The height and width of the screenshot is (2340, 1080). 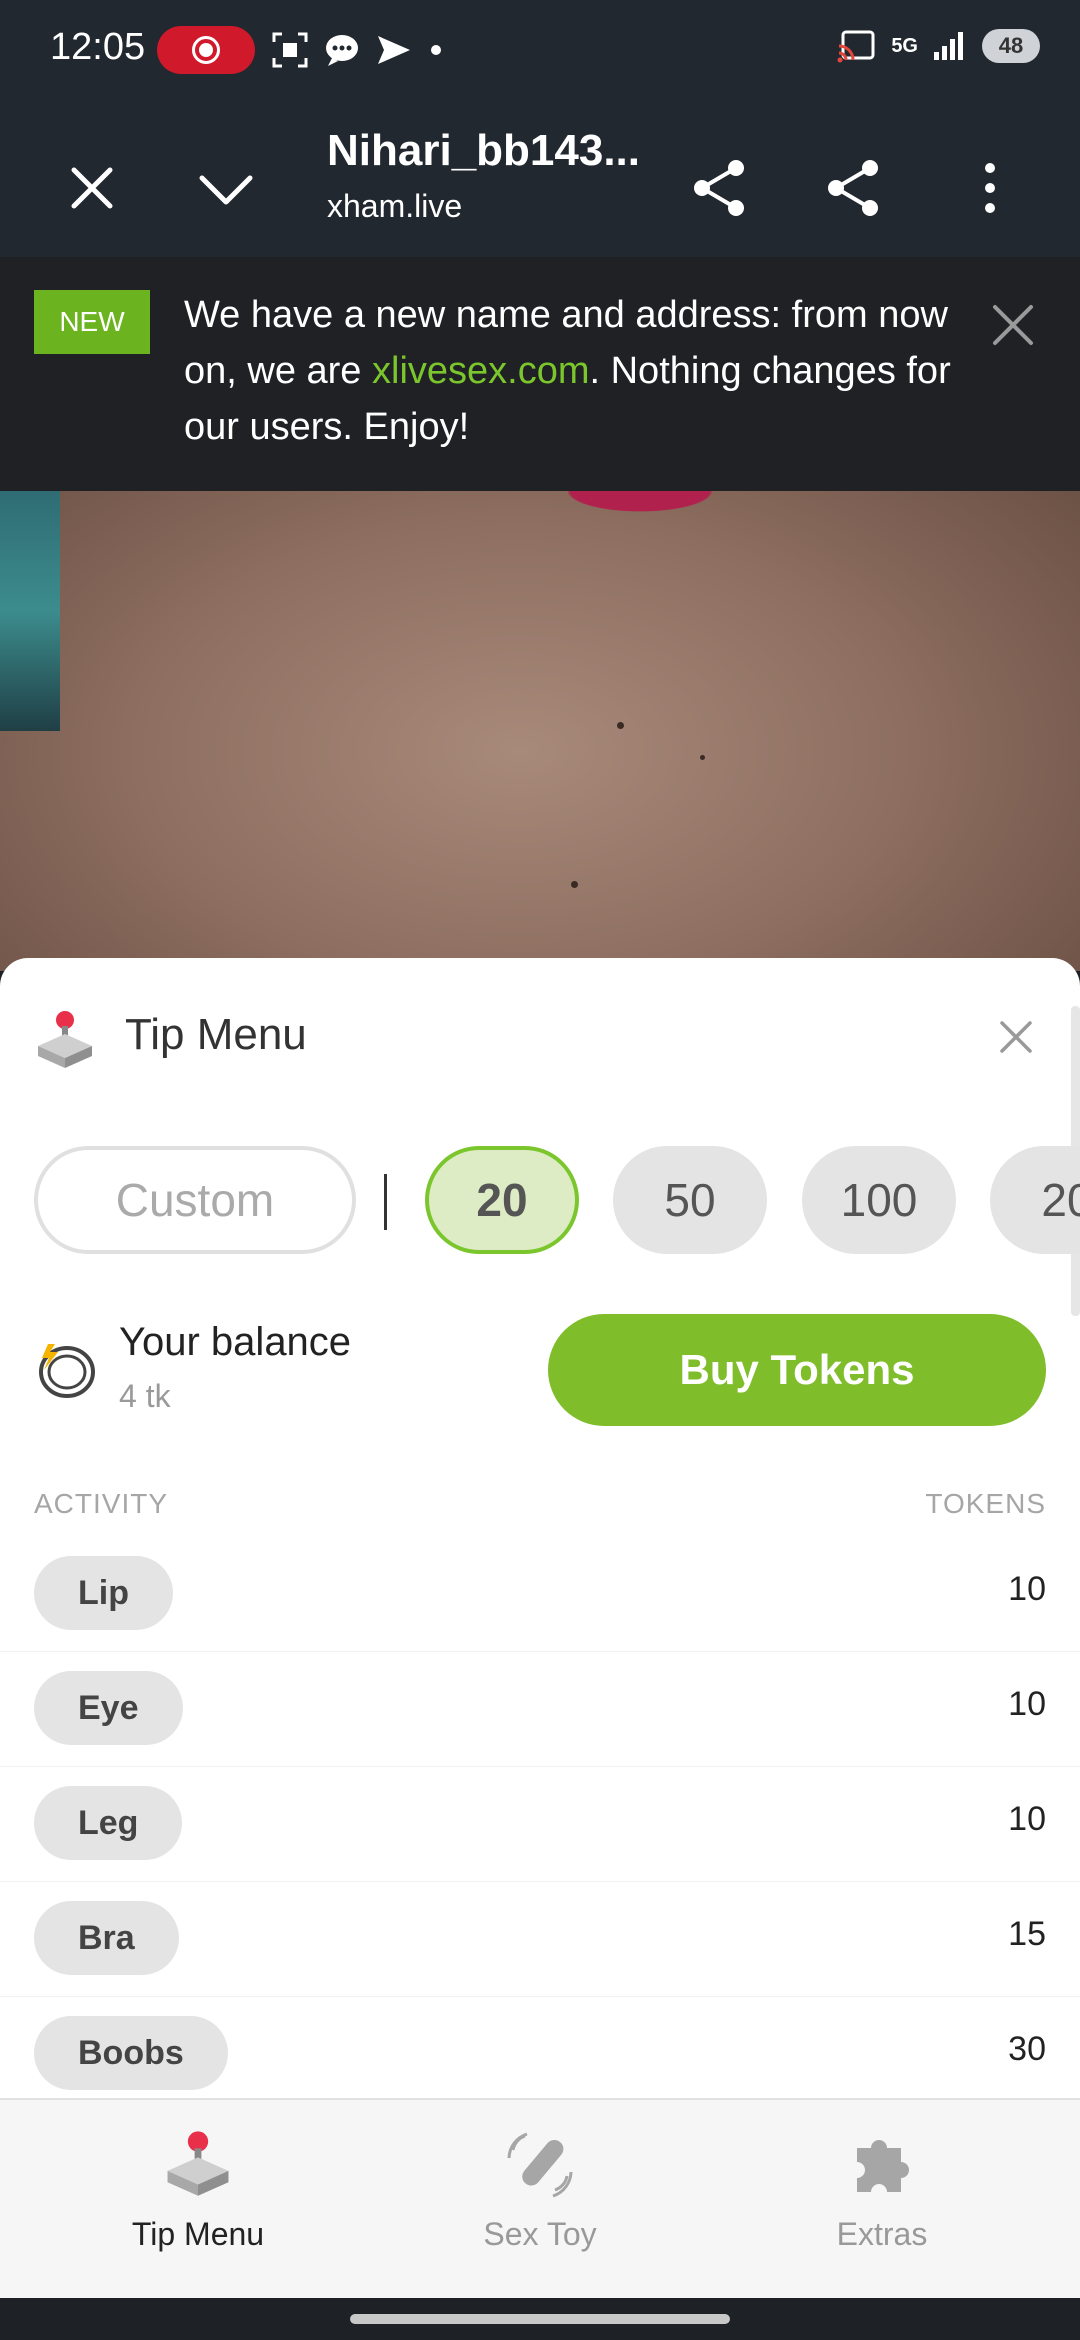 I want to click on balance-label: Your balance, so click(x=235, y=1342).